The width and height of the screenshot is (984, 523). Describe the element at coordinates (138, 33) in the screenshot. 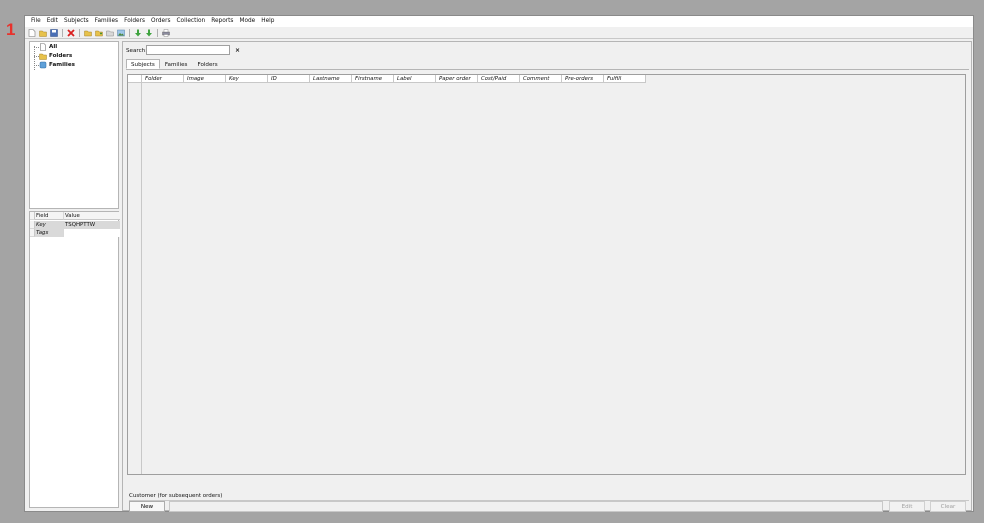

I see `arrow-down-green-icon` at that location.